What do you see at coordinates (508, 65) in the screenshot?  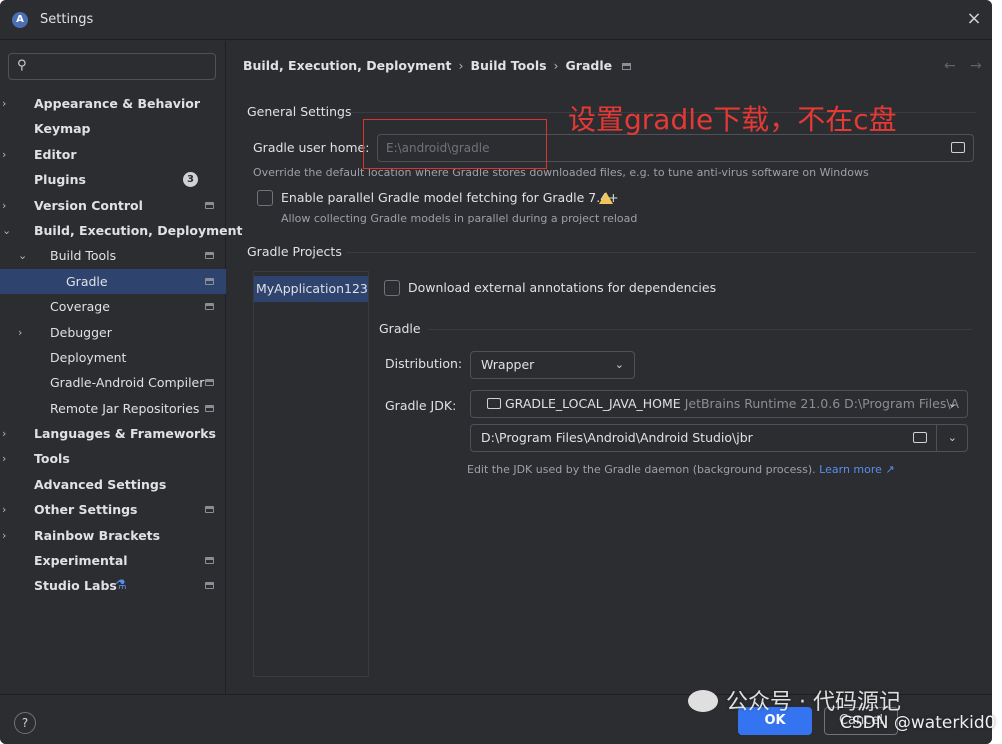 I see `breadcrumb-item: Build Tools` at bounding box center [508, 65].